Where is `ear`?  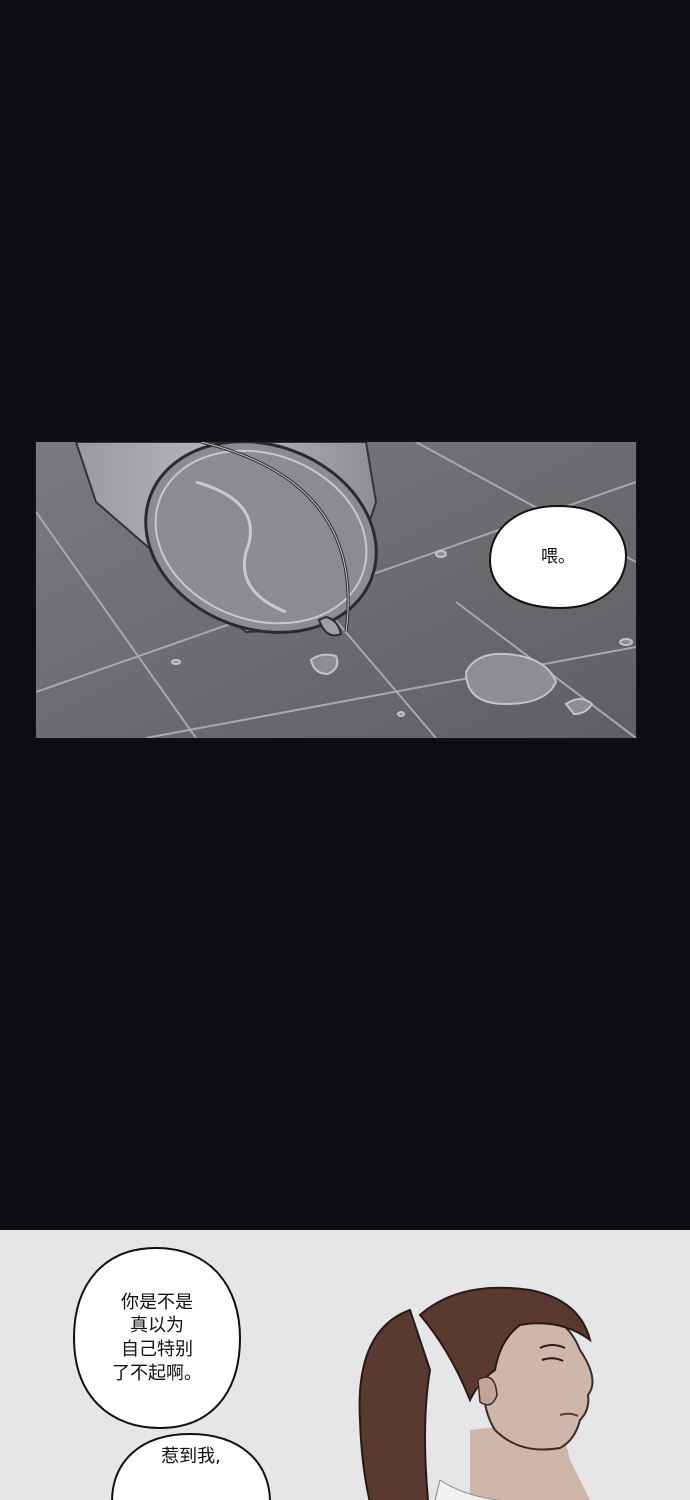
ear is located at coordinates (487, 1391).